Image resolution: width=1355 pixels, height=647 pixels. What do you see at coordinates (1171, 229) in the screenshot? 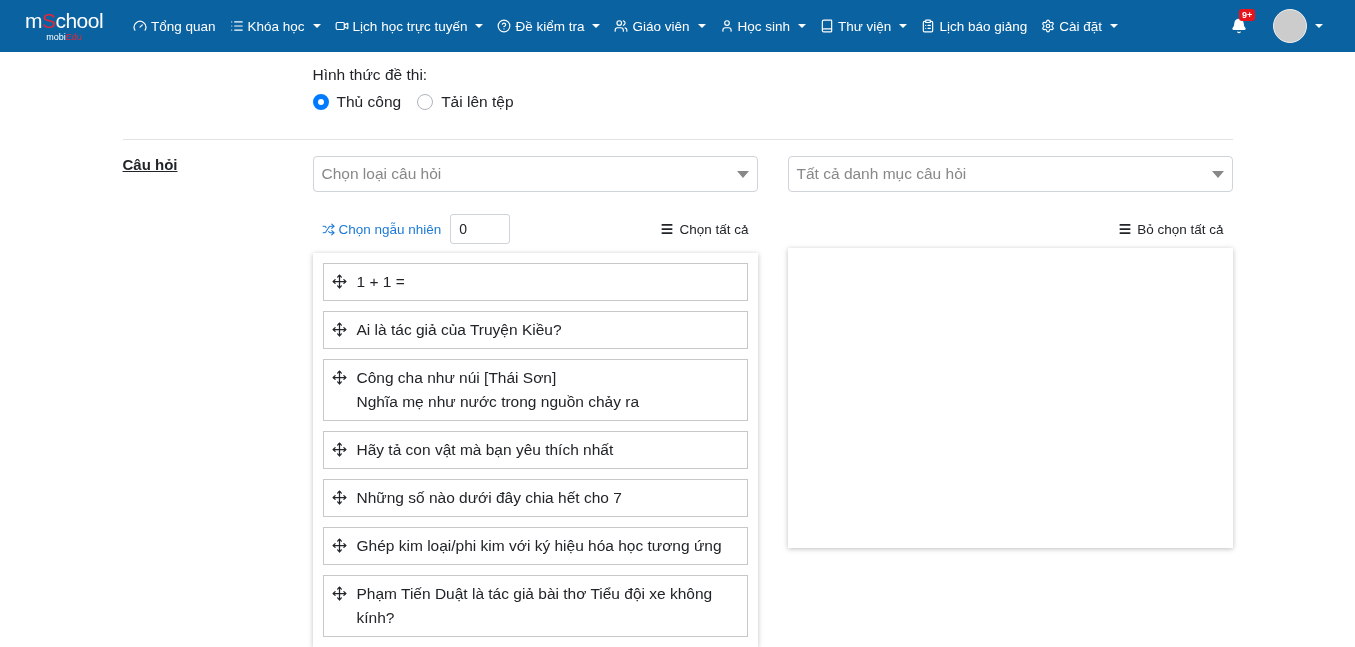
I see `deselect-all-link: Bỏ chọn tất cả` at bounding box center [1171, 229].